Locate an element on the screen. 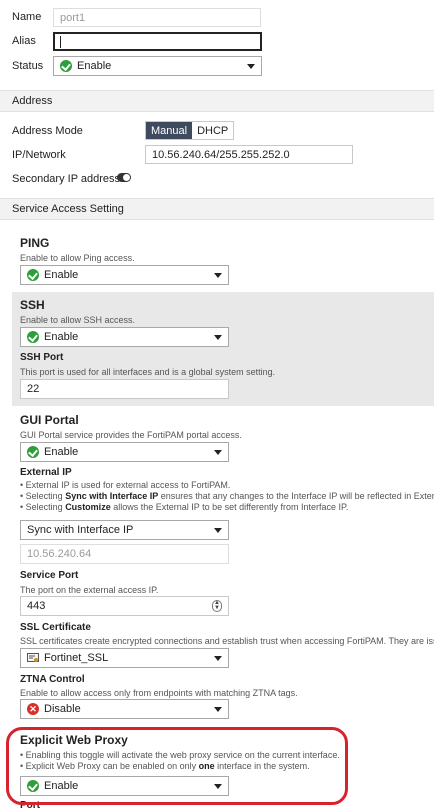 This screenshot has width=434, height=808. external-ip-mode-select: Sync with Interface IP is located at coordinates (124, 530).